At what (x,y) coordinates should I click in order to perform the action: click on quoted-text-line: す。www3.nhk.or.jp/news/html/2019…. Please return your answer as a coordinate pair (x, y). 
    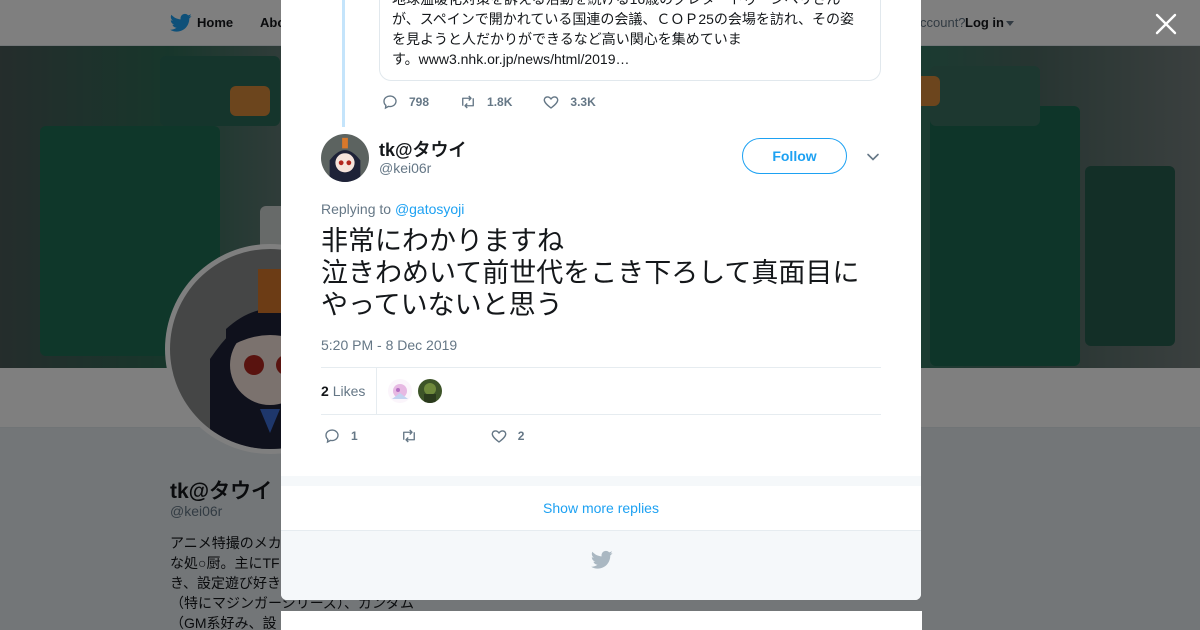
    Looking at the image, I should click on (630, 59).